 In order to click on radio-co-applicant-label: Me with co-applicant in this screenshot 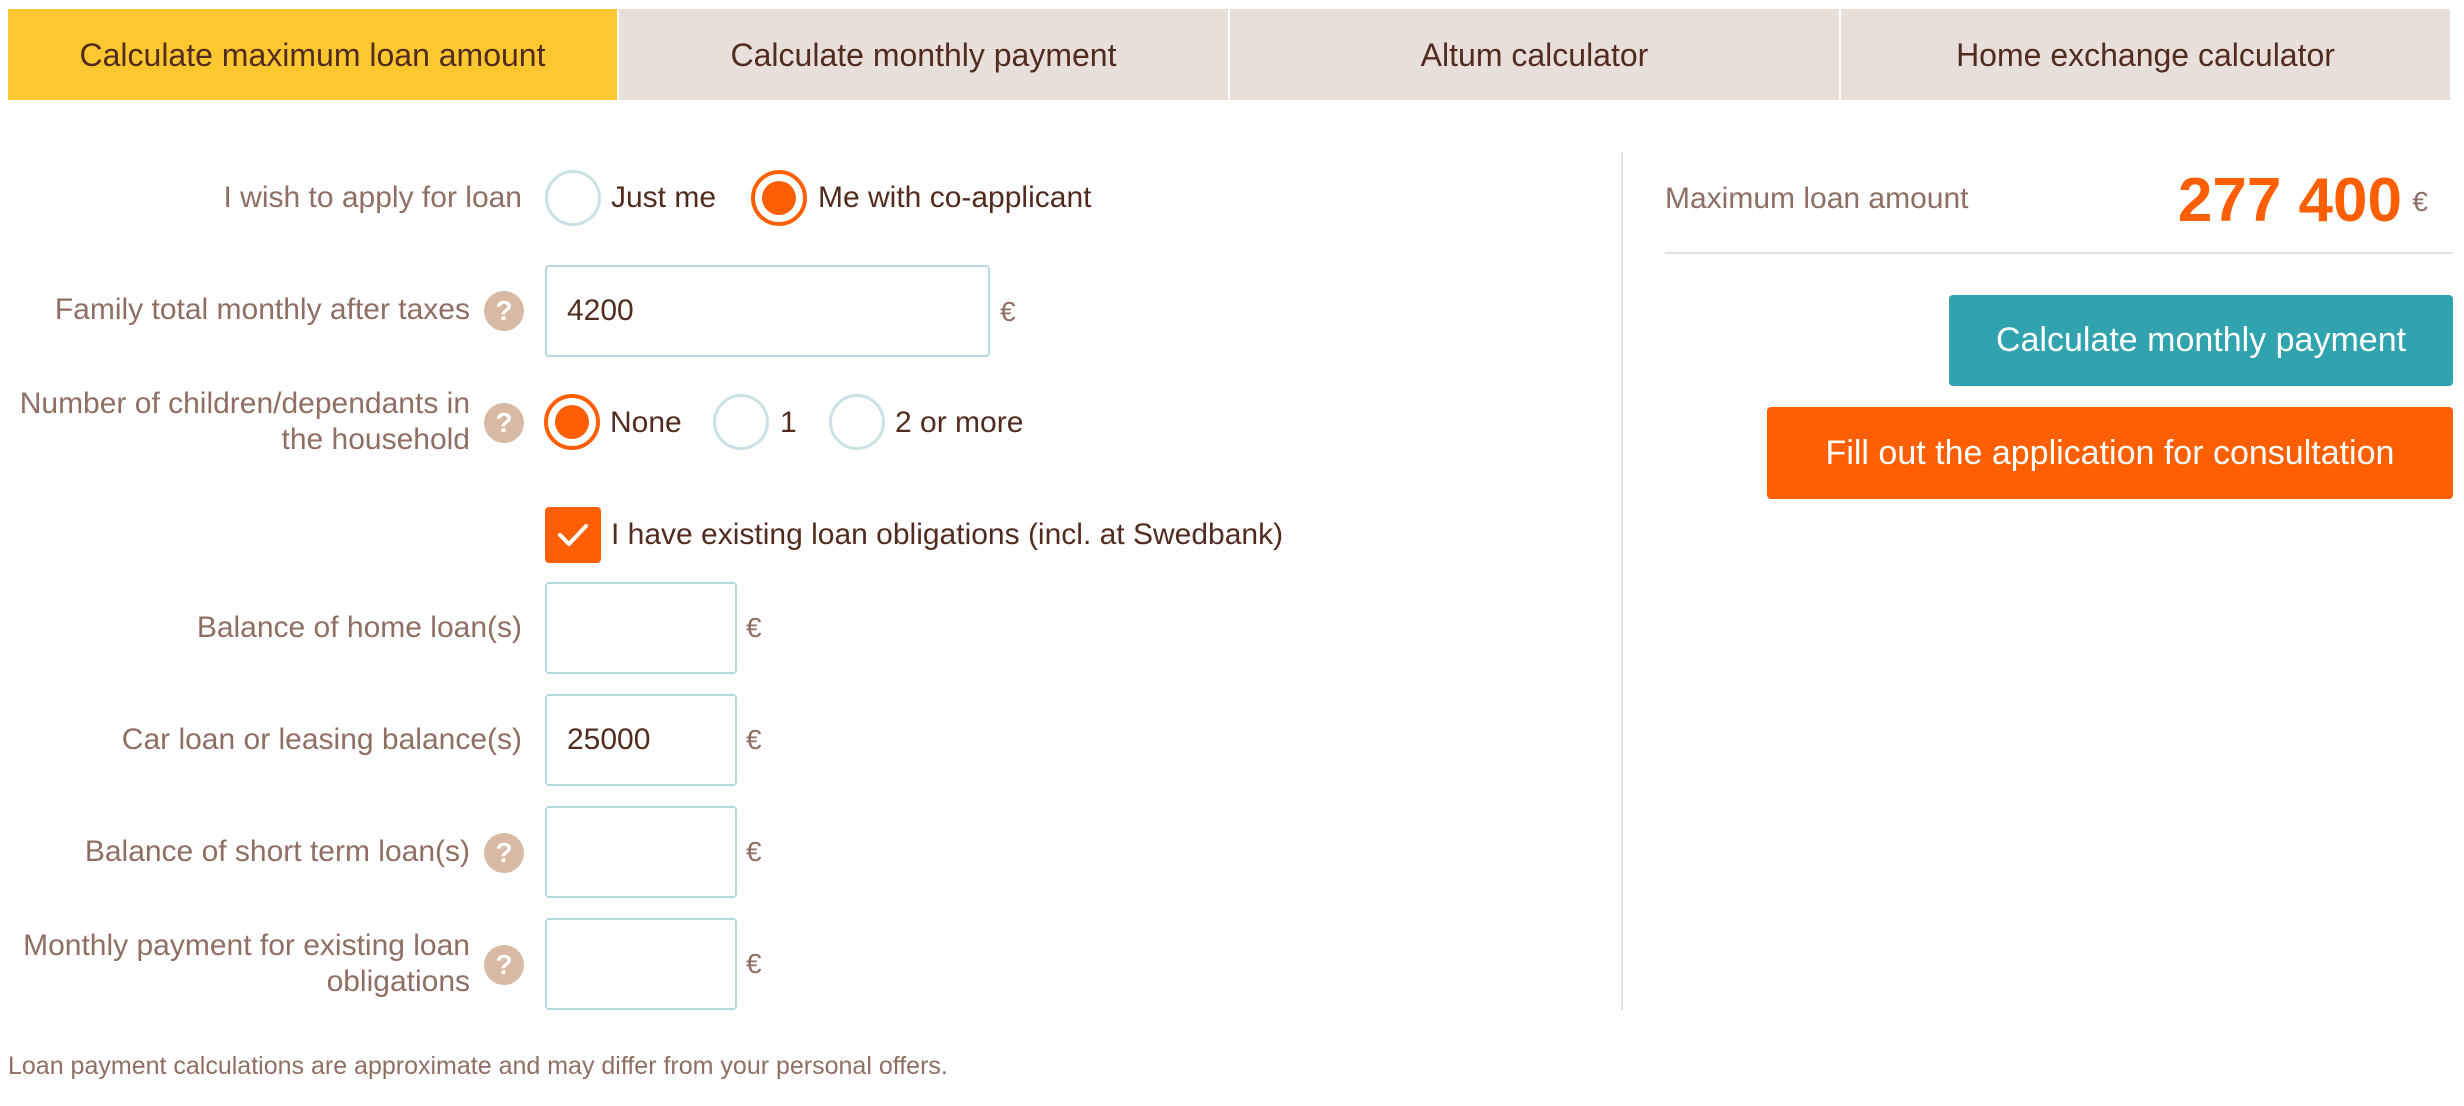, I will do `click(955, 197)`.